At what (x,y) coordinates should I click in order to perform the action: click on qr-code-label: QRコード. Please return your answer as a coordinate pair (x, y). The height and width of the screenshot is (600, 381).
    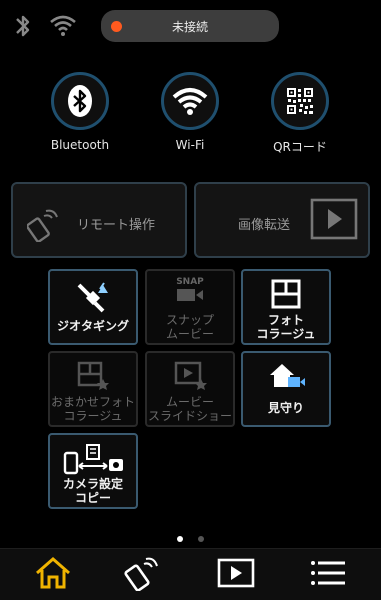
    Looking at the image, I should click on (300, 147).